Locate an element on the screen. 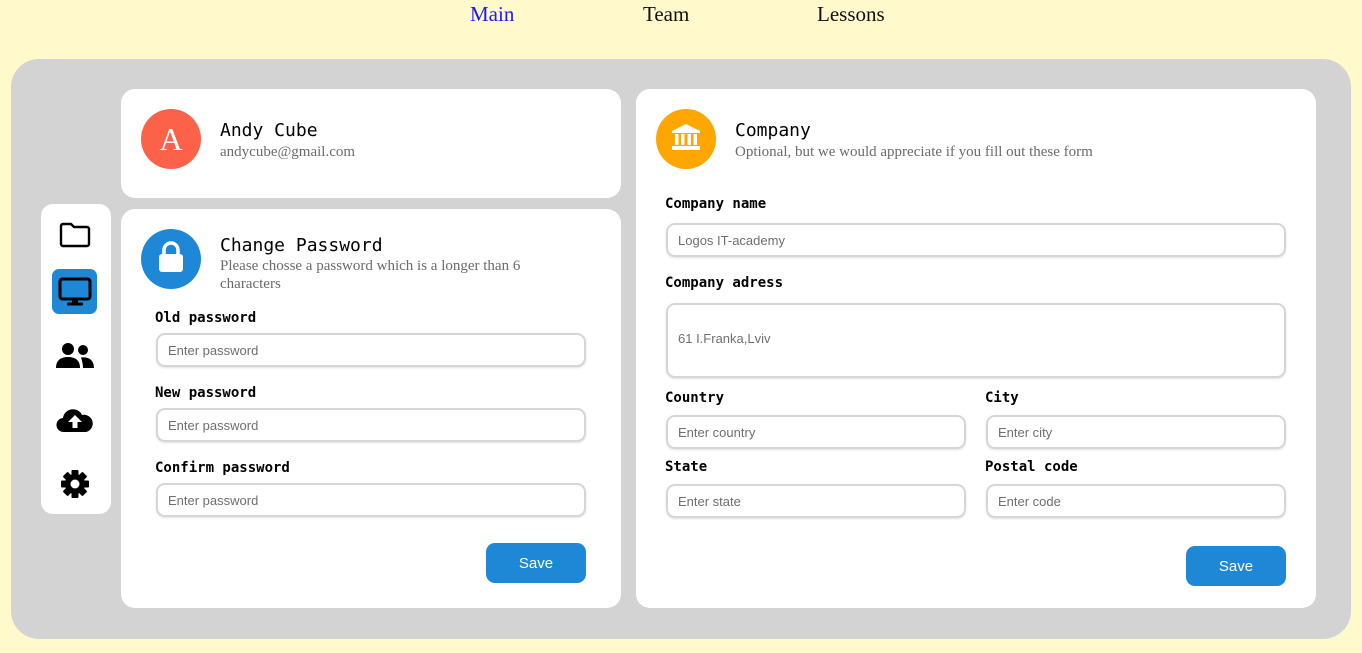 The image size is (1362, 653). nav-link-main: Main is located at coordinates (492, 14).